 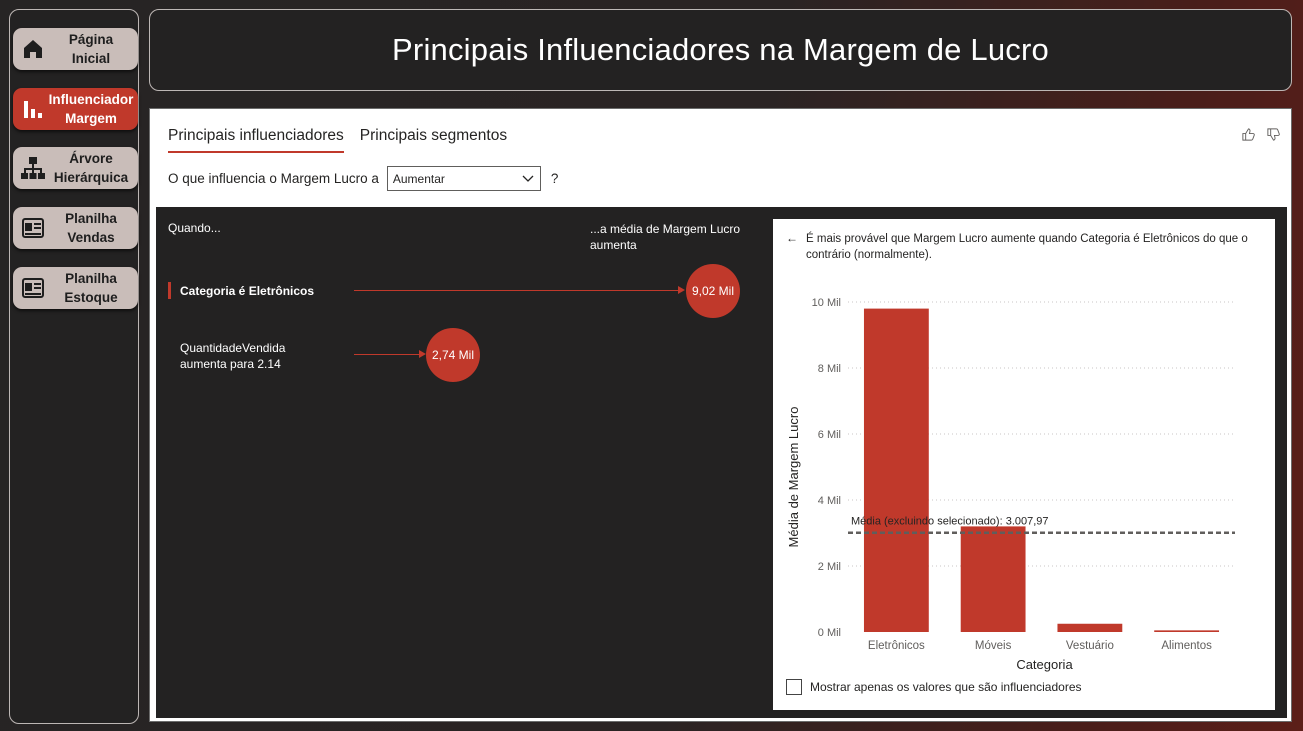 What do you see at coordinates (896, 646) in the screenshot?
I see `x-tick-label: Eletrônicos` at bounding box center [896, 646].